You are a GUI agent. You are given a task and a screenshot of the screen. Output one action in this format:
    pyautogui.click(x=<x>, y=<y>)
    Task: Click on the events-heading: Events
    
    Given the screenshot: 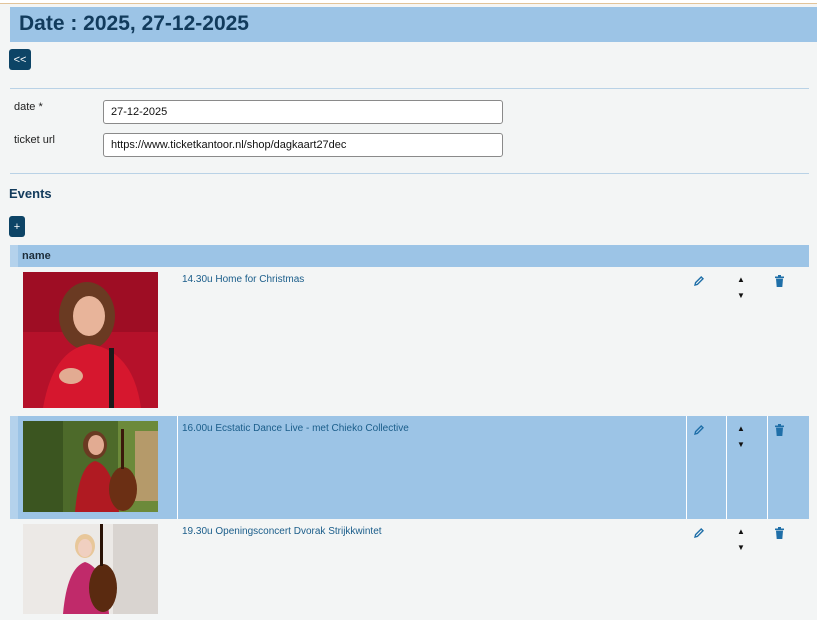 What is the action you would take?
    pyautogui.click(x=30, y=193)
    